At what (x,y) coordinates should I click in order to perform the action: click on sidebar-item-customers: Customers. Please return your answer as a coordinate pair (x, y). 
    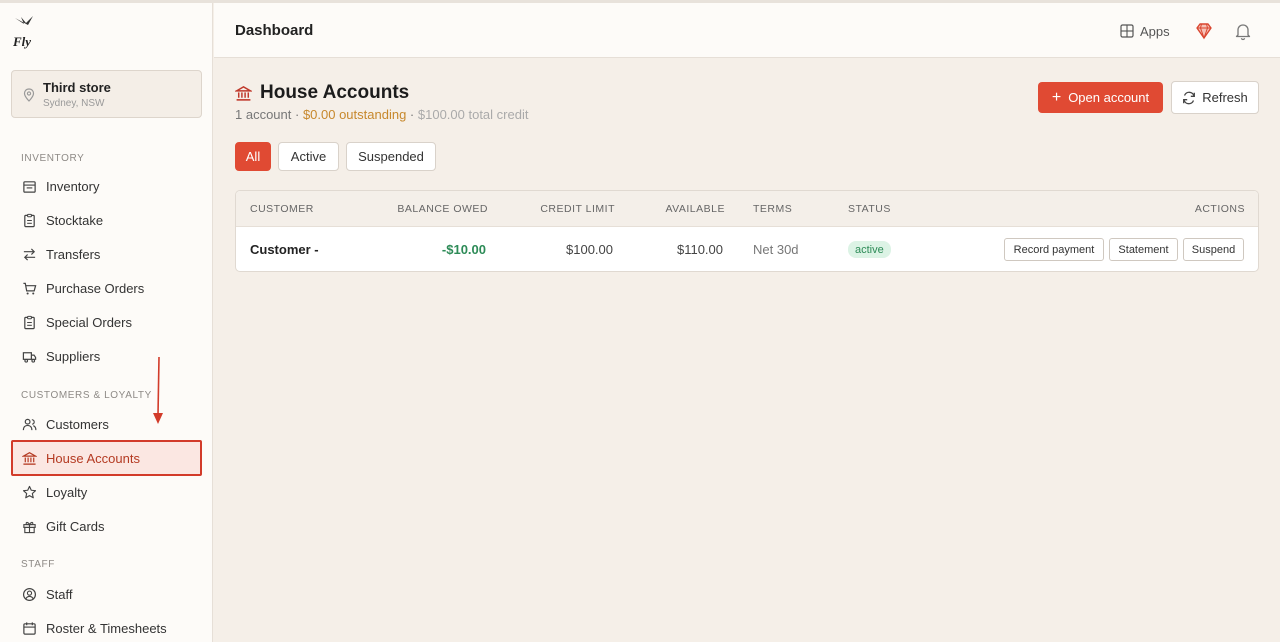
    Looking at the image, I should click on (106, 424).